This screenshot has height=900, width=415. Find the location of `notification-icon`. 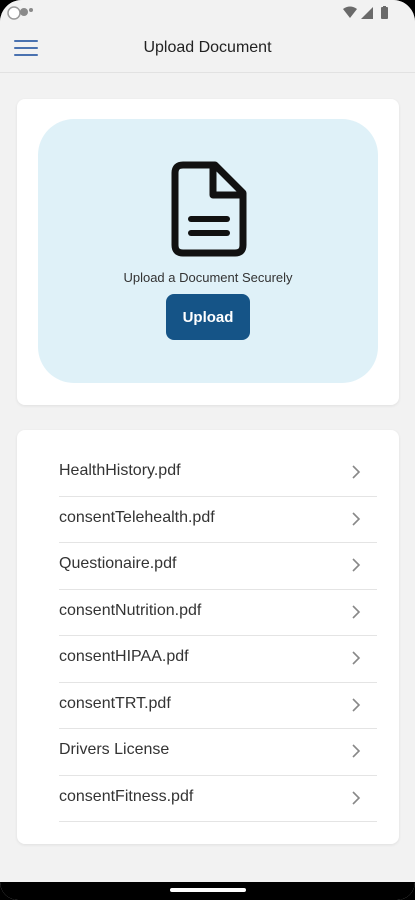

notification-icon is located at coordinates (24, 12).